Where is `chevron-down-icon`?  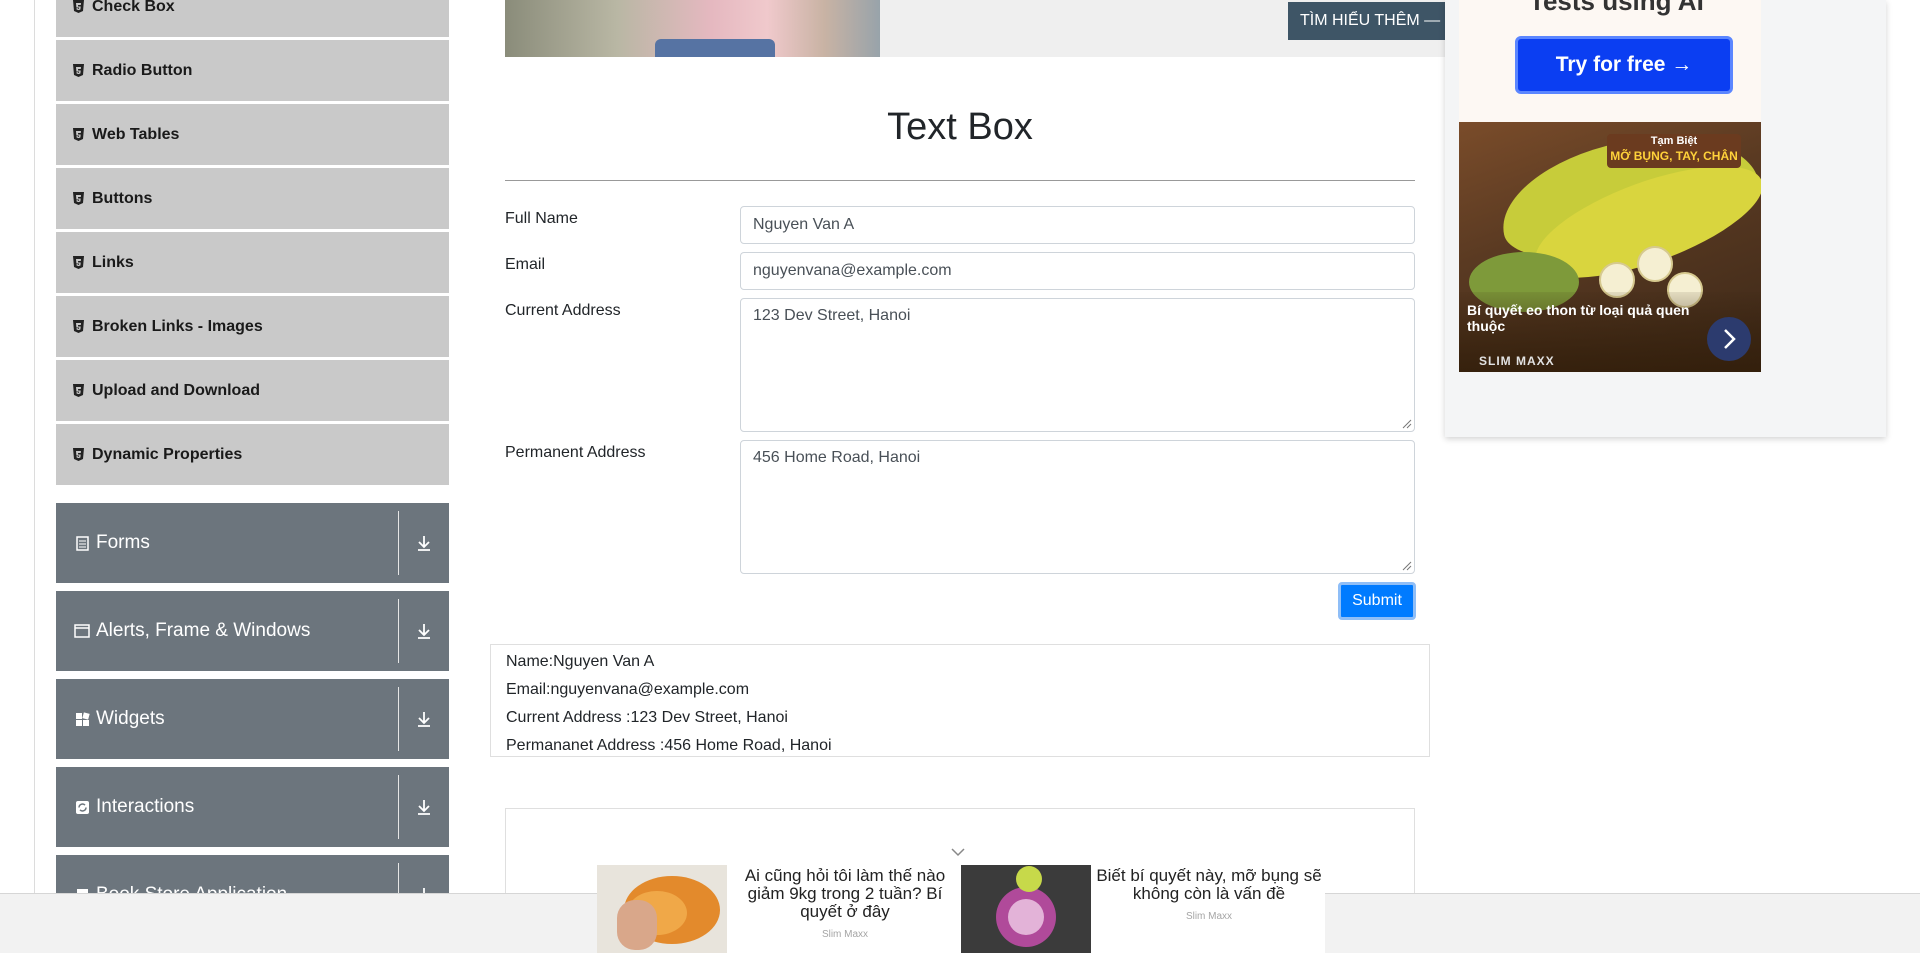
chevron-down-icon is located at coordinates (958, 852).